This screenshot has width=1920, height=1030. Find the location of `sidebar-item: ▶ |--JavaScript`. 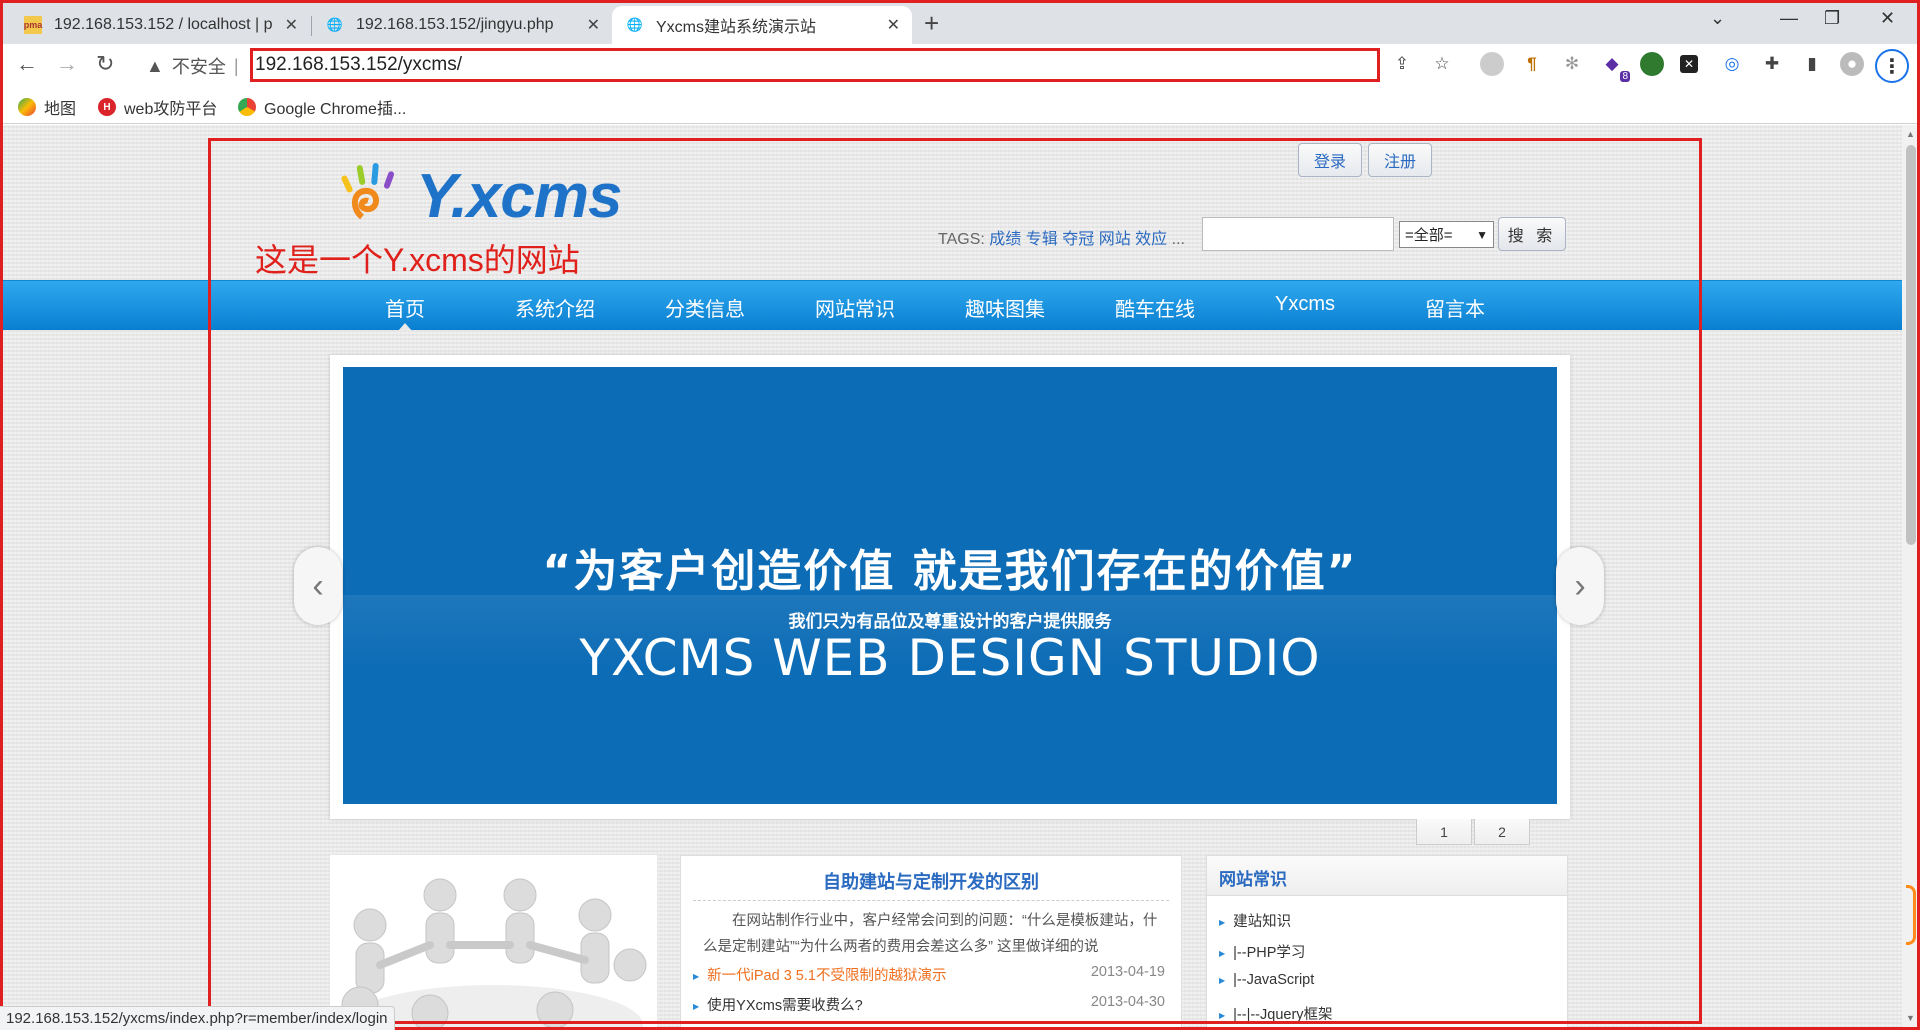

sidebar-item: ▶ |--JavaScript is located at coordinates (1266, 980).